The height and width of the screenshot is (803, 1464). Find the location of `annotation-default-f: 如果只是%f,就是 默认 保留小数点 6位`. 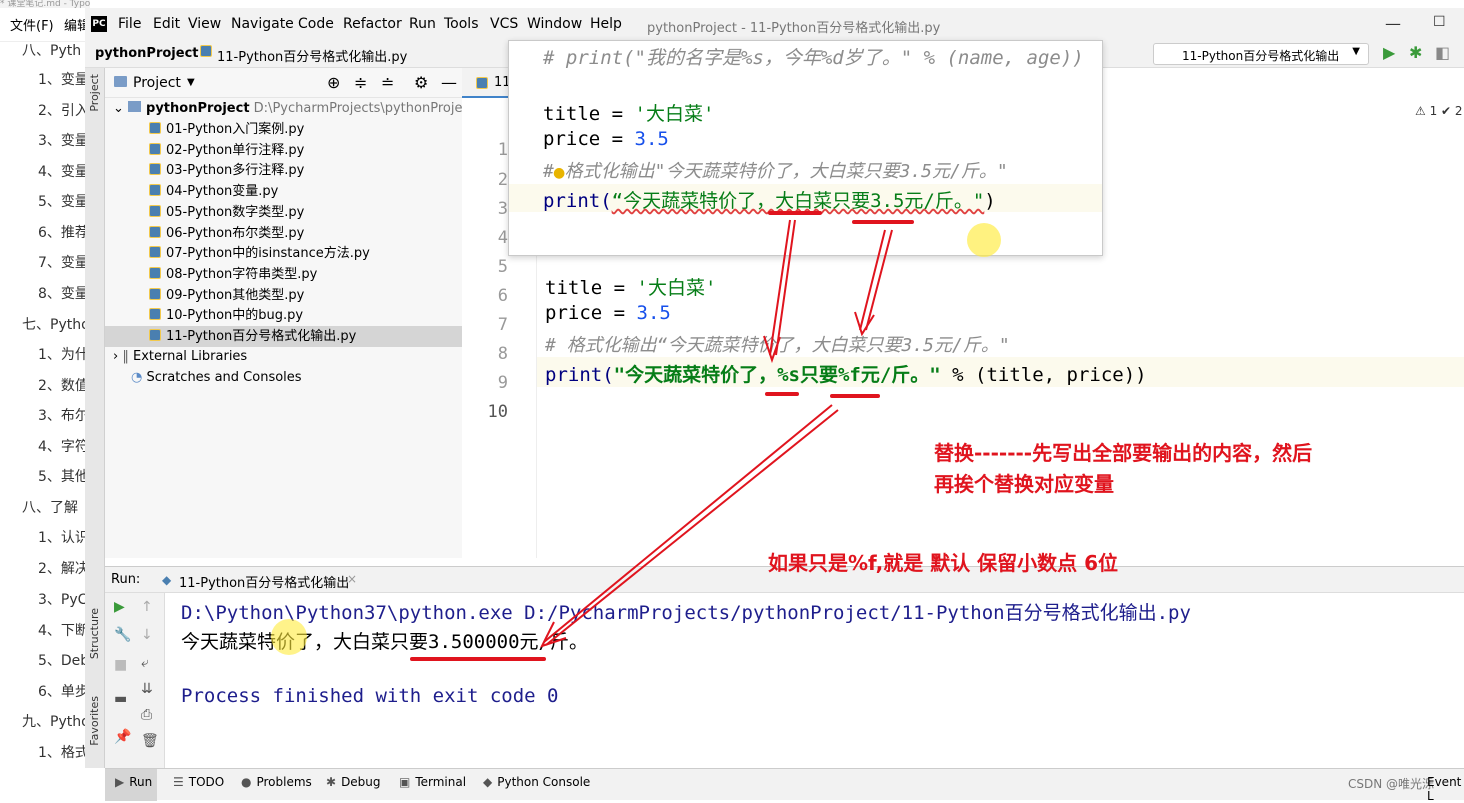

annotation-default-f: 如果只是%f,就是 默认 保留小数点 6位 is located at coordinates (943, 563).